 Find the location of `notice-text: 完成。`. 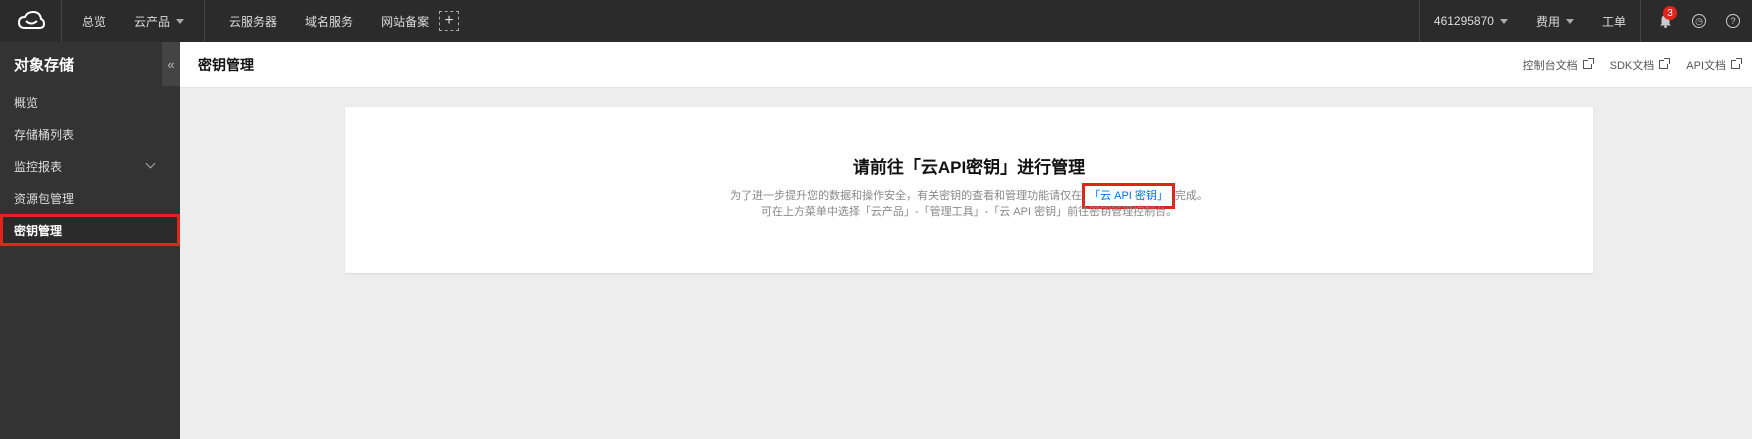

notice-text: 完成。 is located at coordinates (1191, 196).